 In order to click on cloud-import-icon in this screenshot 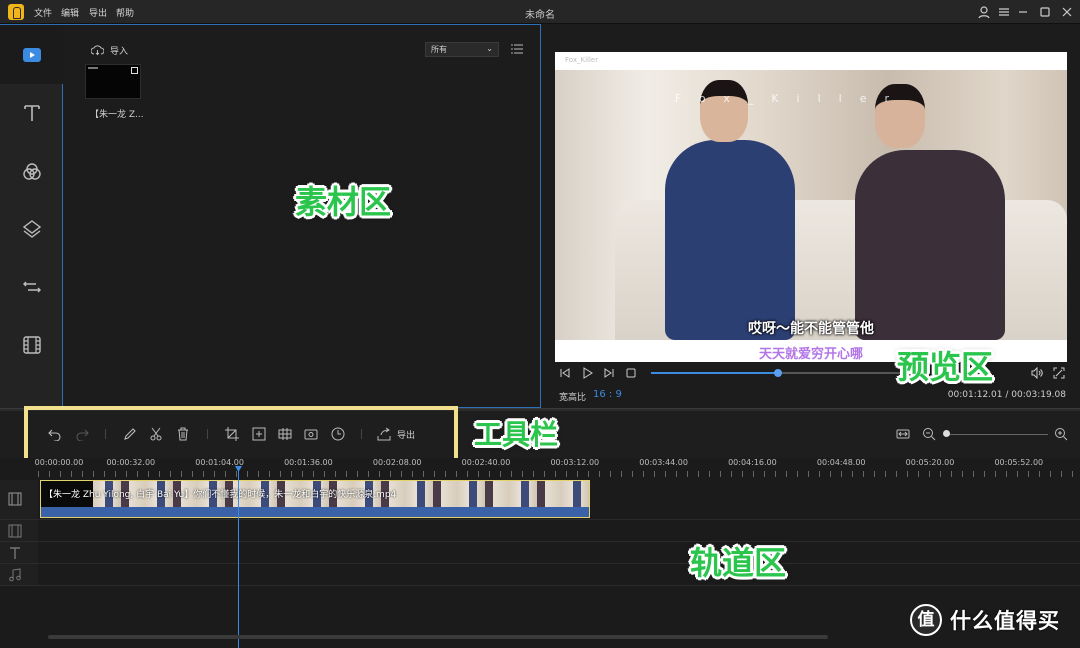, I will do `click(97, 49)`.